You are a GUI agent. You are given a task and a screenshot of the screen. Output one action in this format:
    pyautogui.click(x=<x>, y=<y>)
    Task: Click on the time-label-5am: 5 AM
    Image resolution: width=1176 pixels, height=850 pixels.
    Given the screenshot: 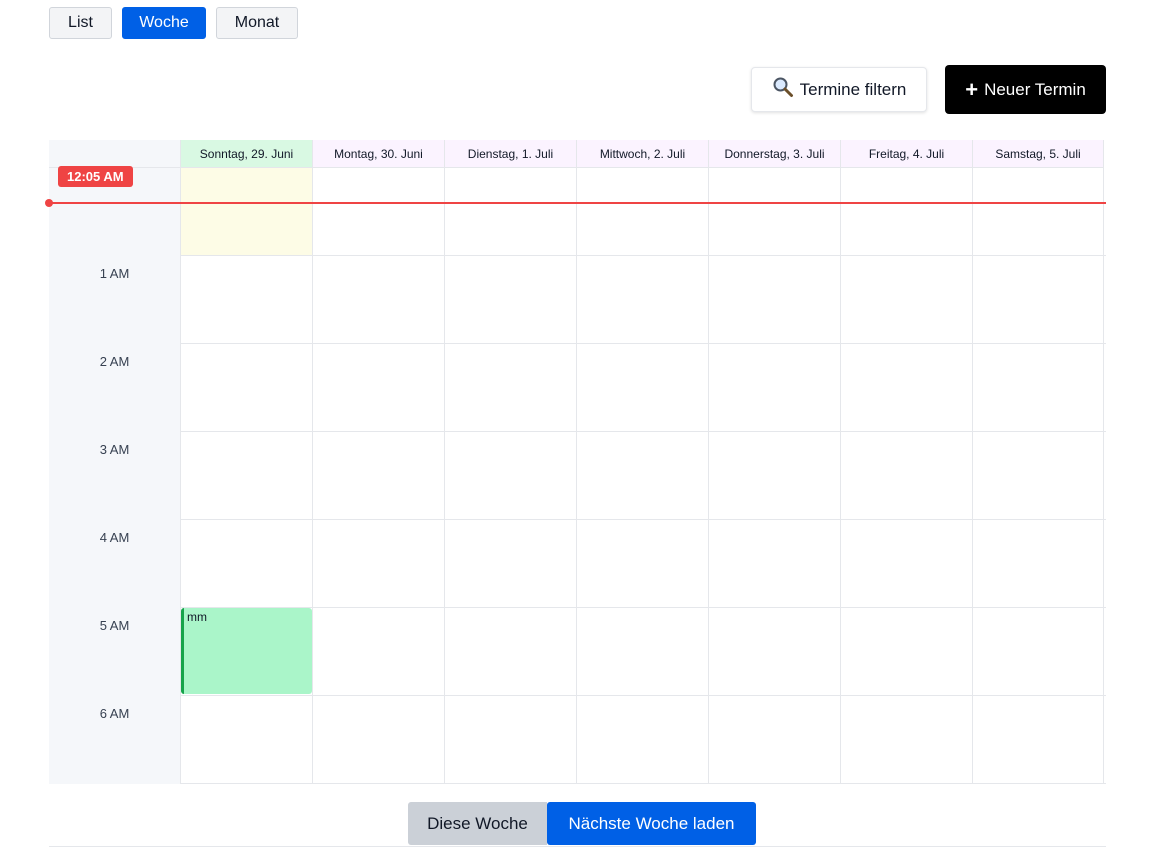 What is the action you would take?
    pyautogui.click(x=114, y=625)
    